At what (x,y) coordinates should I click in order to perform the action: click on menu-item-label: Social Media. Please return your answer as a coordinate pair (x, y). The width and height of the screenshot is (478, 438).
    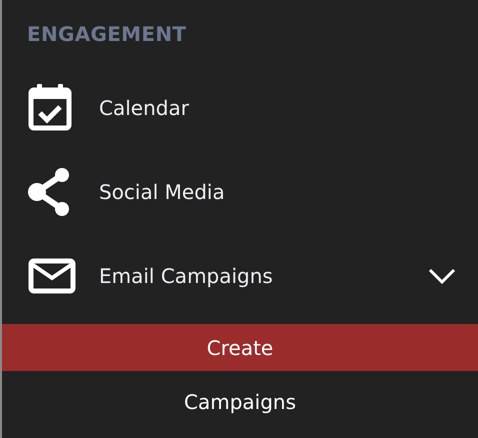
    Looking at the image, I should click on (162, 192).